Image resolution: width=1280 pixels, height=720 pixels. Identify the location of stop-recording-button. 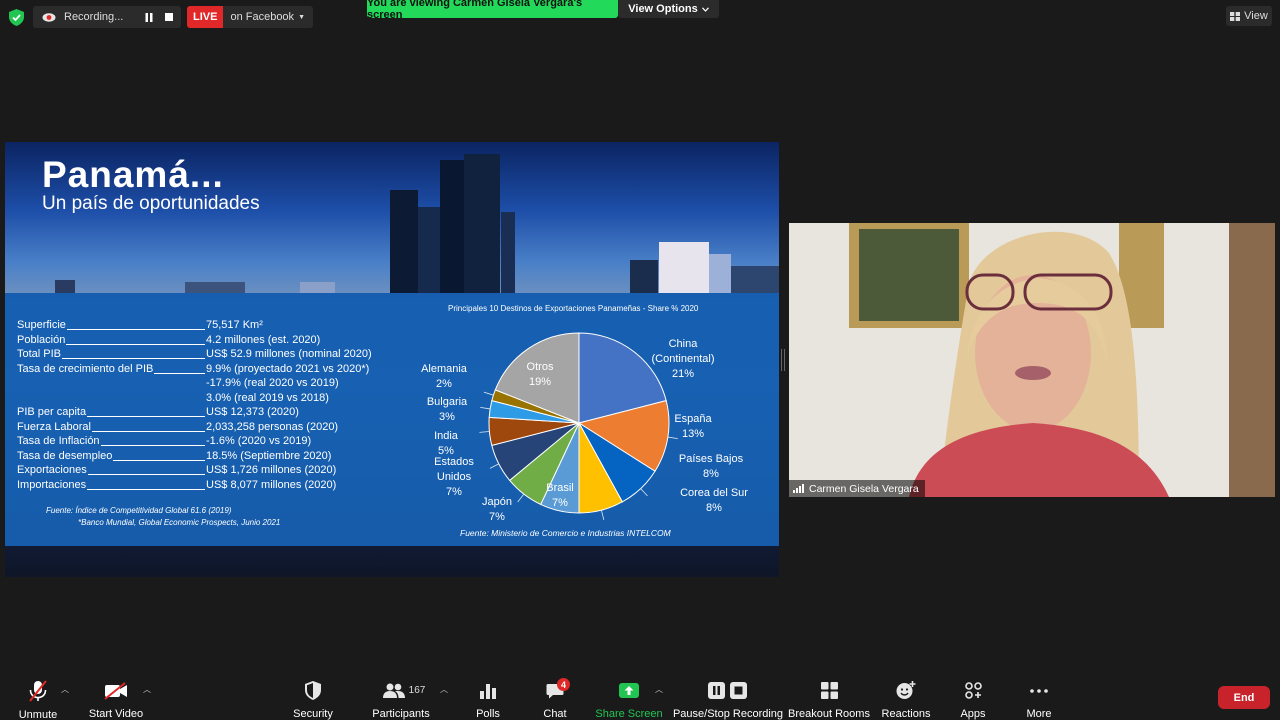
(169, 17).